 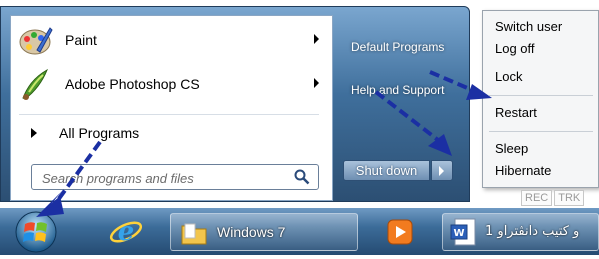 I want to click on taskbar-word-button: W و کتیب دانڤتراو 1, so click(x=520, y=232).